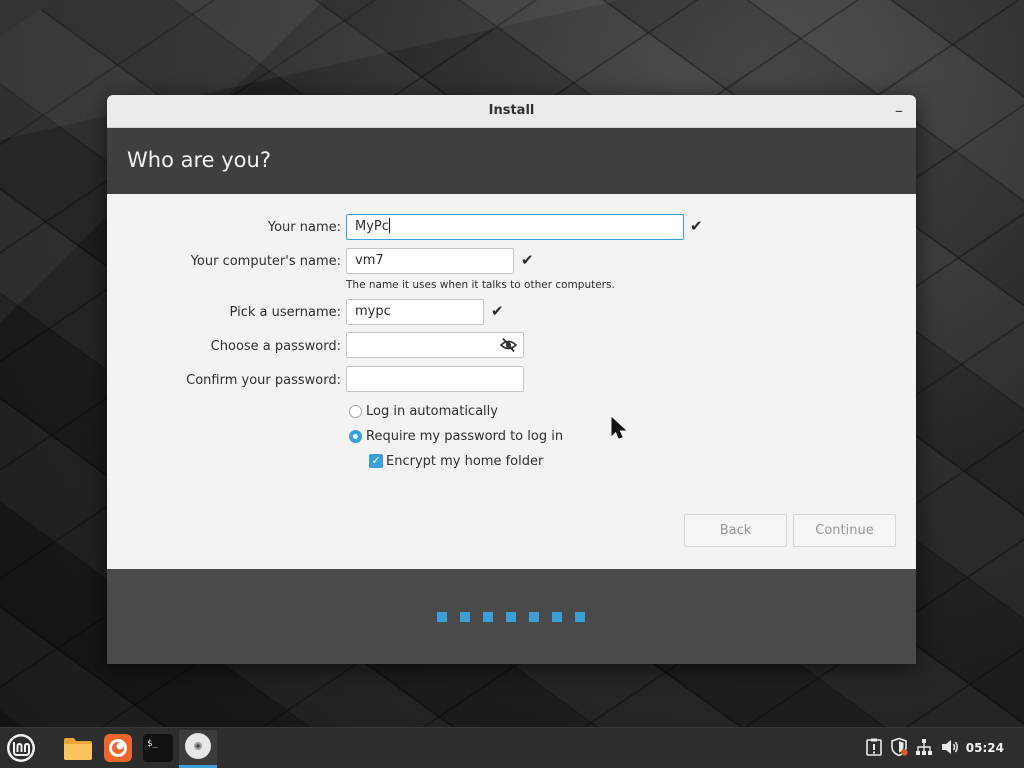  I want to click on your-name-input: MyPc, so click(515, 227).